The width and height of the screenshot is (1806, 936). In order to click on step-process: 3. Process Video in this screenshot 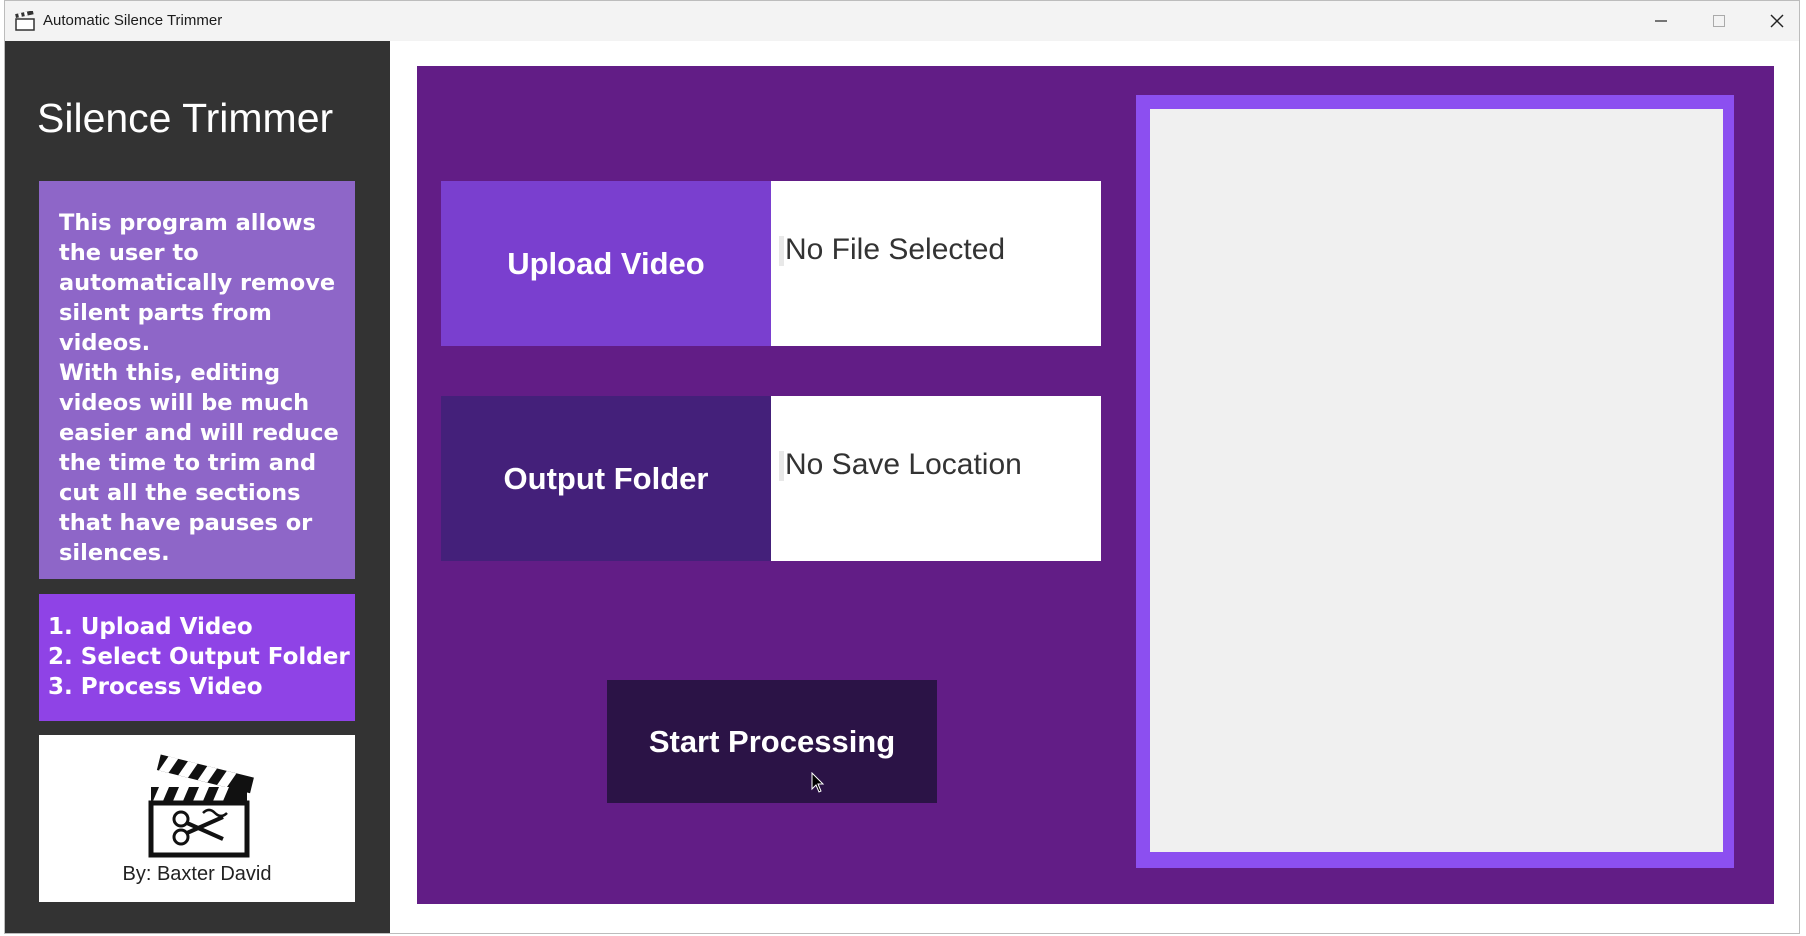, I will do `click(155, 687)`.